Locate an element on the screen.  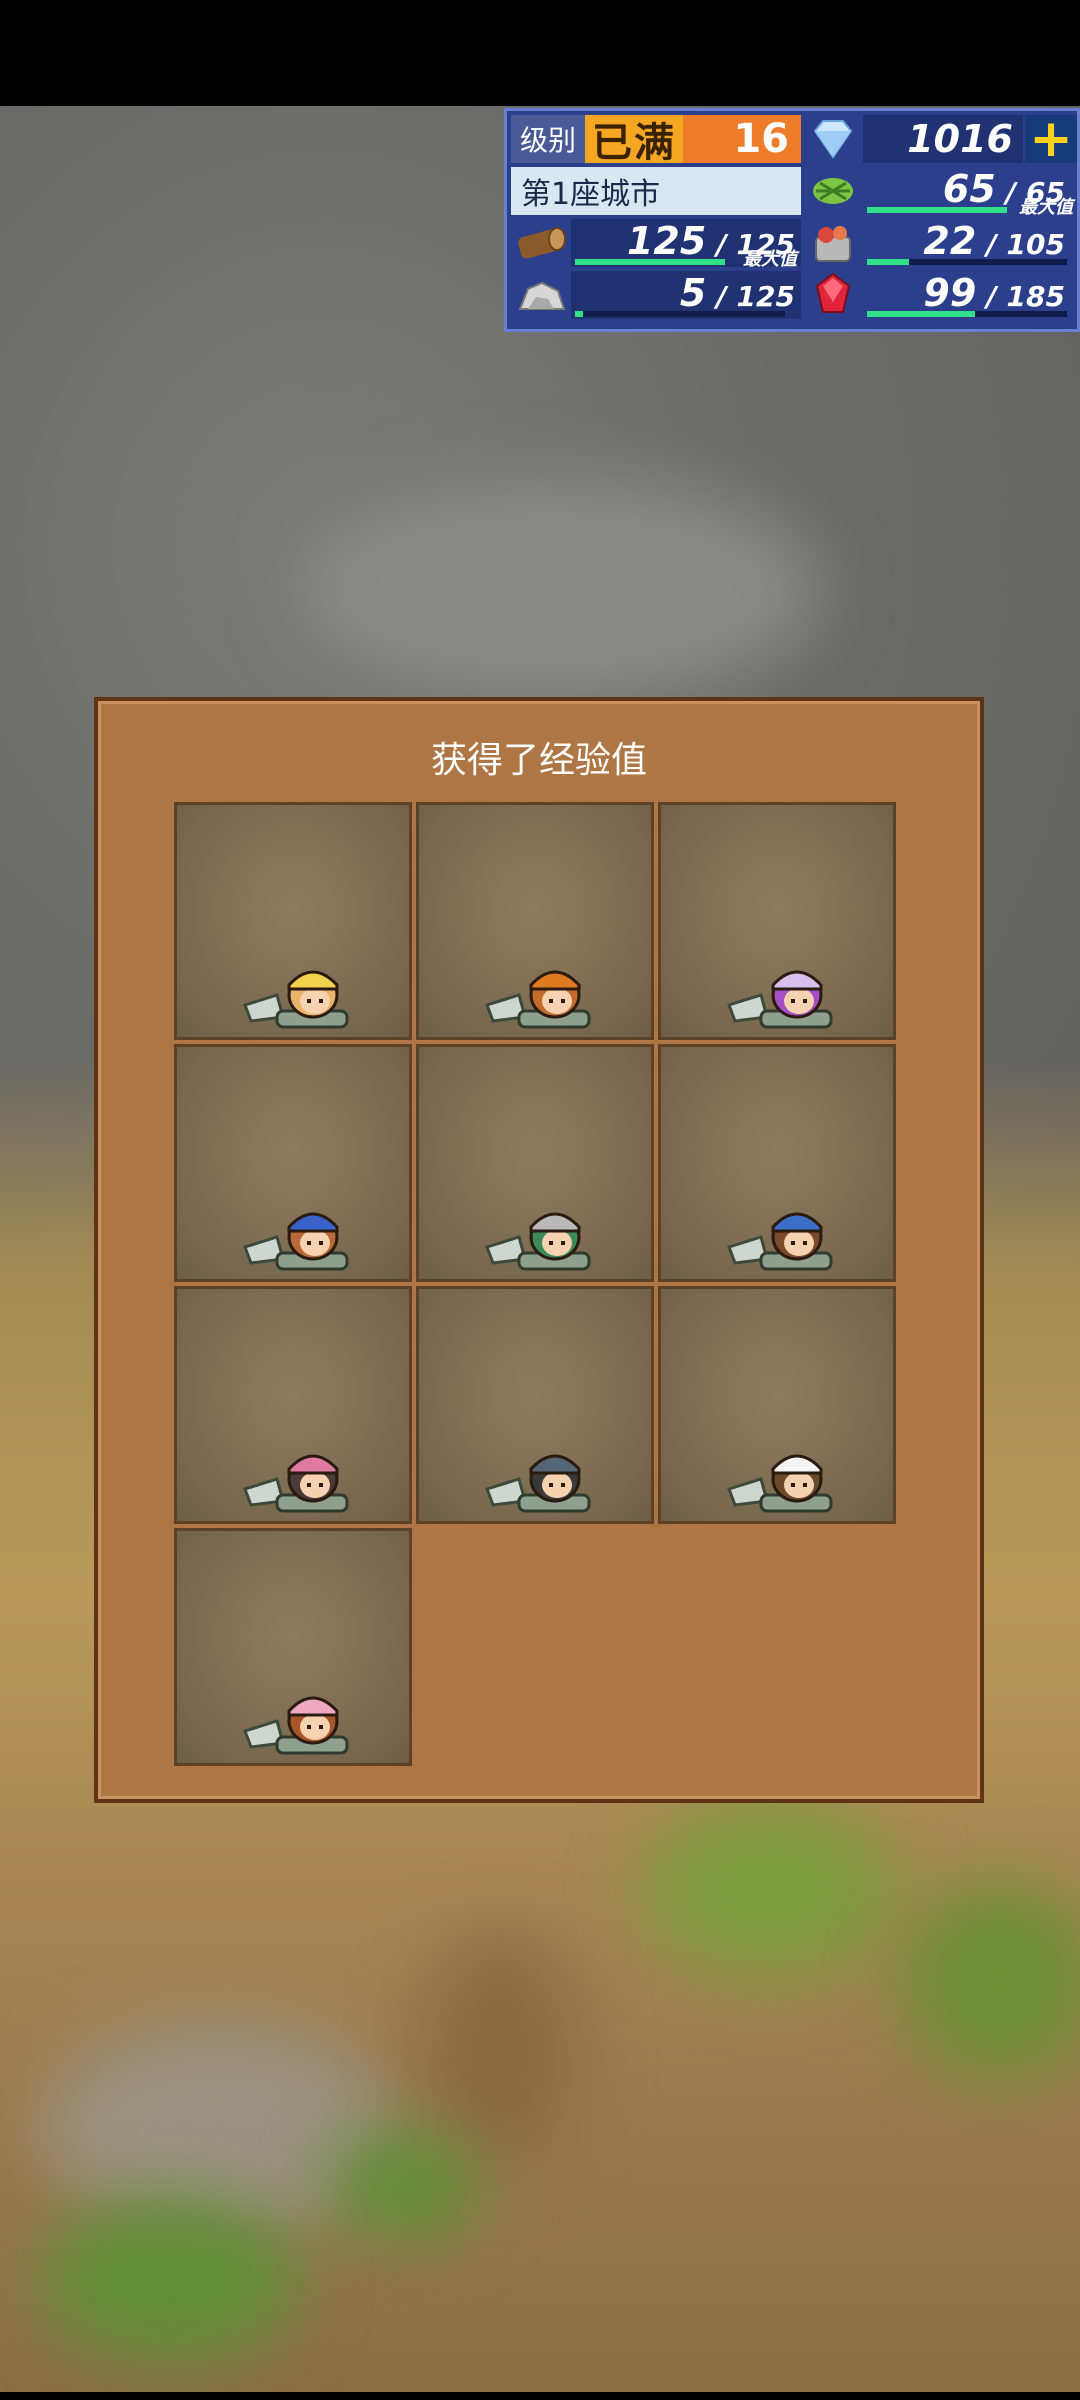
character-slot-horned-helmet-warrior is located at coordinates (535, 921).